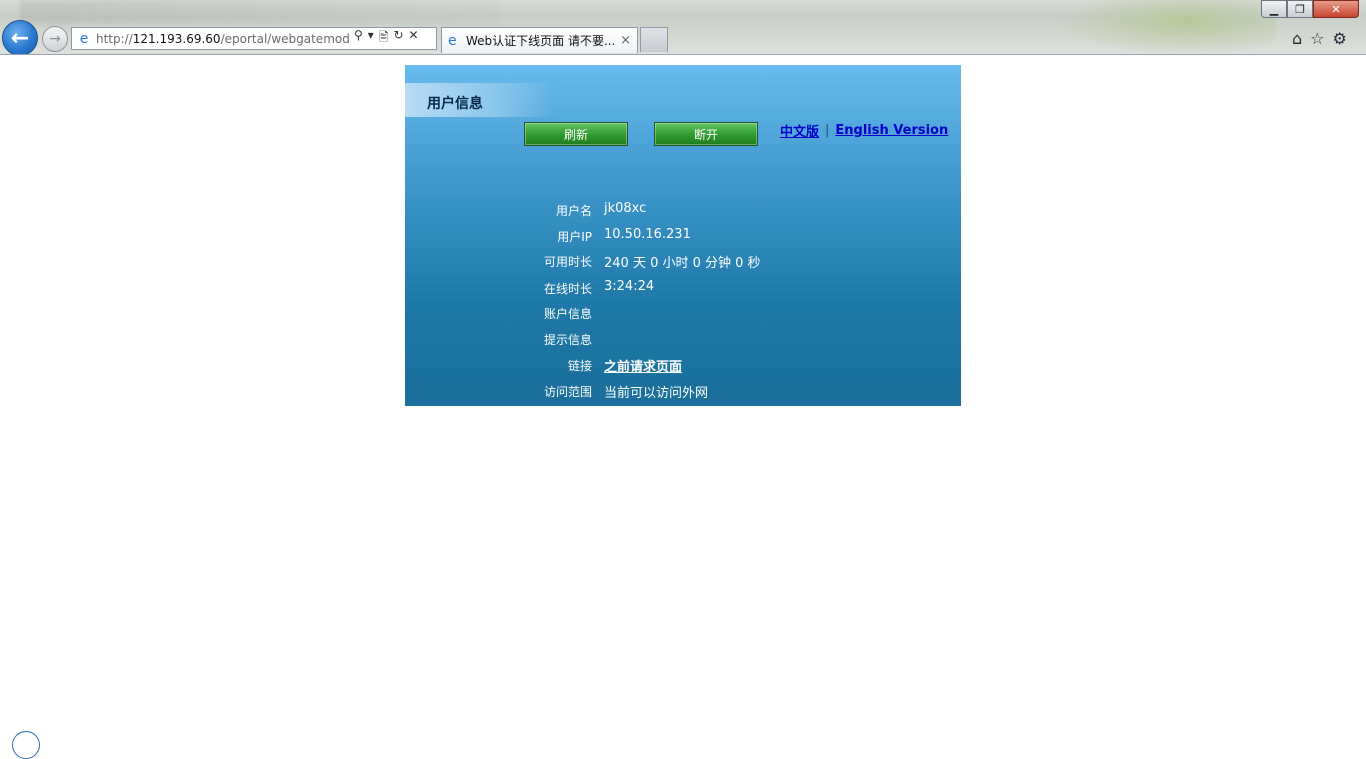 The height and width of the screenshot is (759, 1366). I want to click on info-value: 10.50.16.231, so click(647, 234).